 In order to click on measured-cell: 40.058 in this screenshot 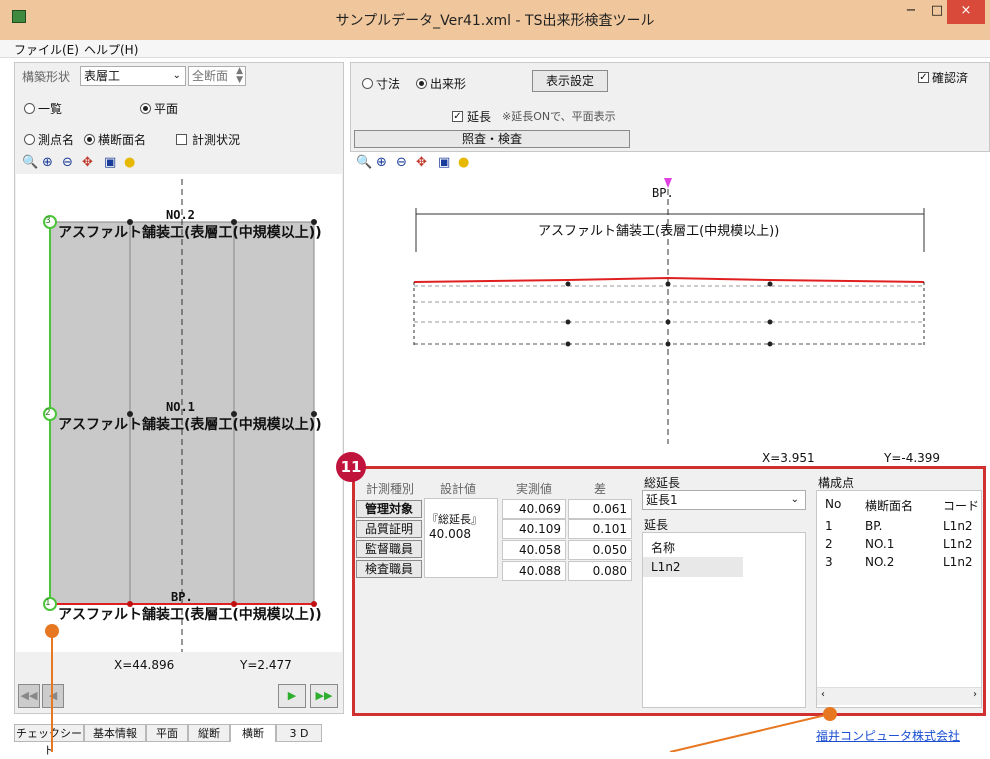, I will do `click(534, 550)`.